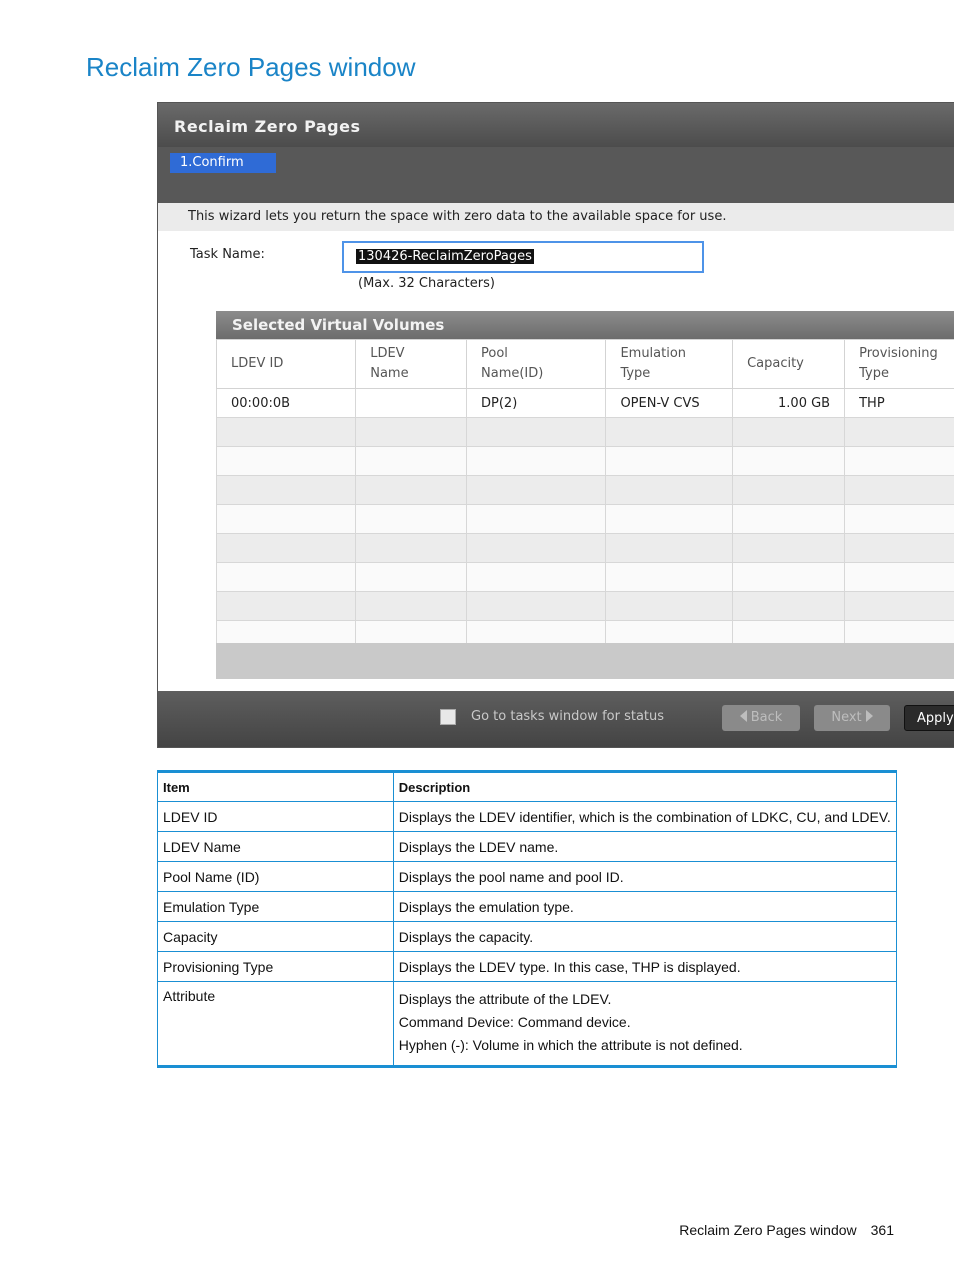 This screenshot has width=954, height=1271. What do you see at coordinates (411, 364) in the screenshot?
I see `col-ldev-name: LDEV Name` at bounding box center [411, 364].